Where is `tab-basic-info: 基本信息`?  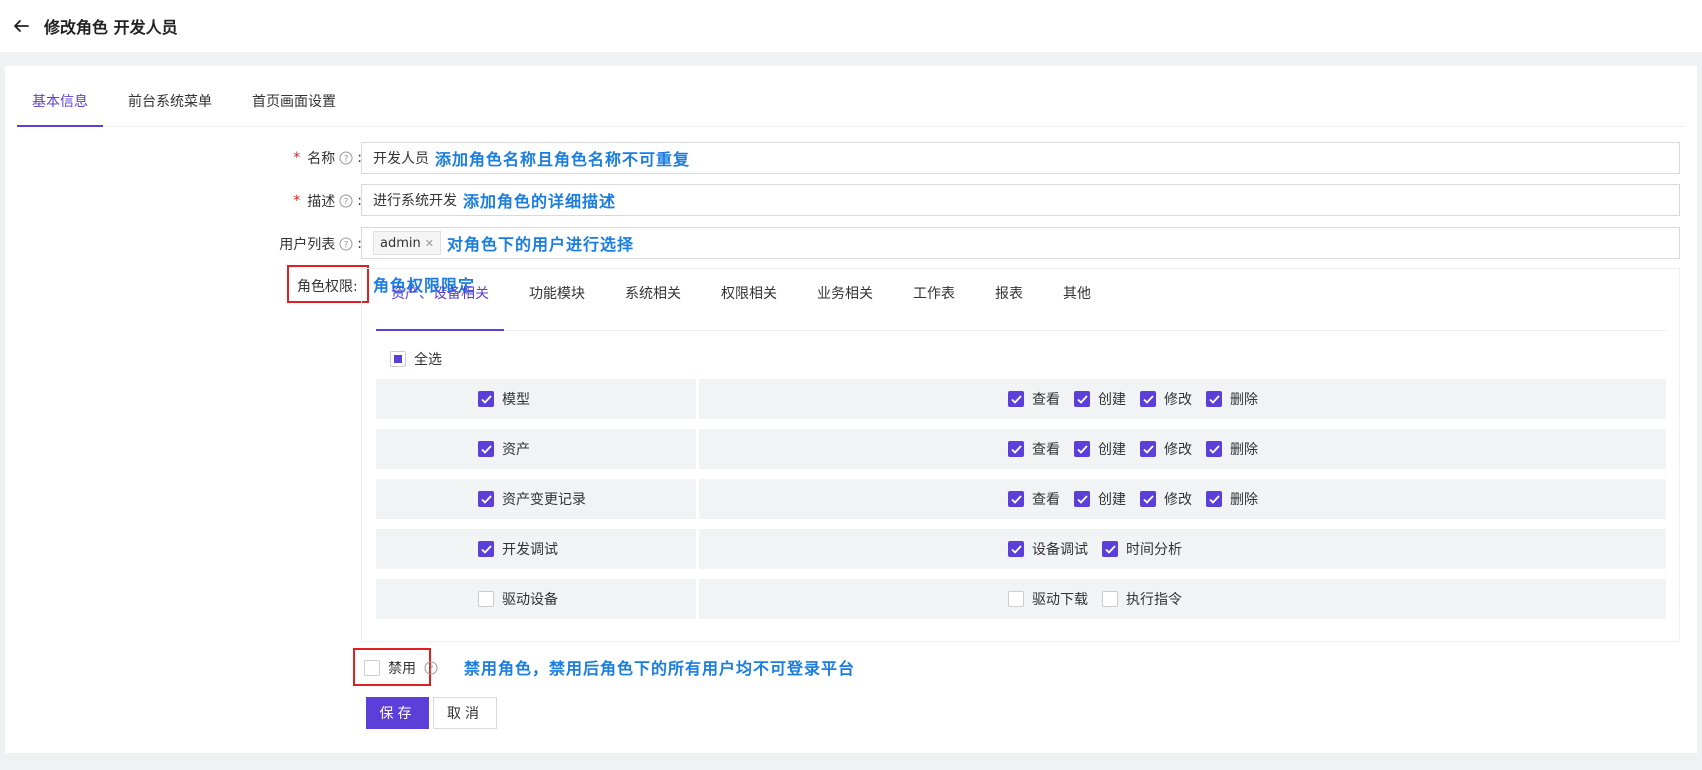
tab-basic-info: 基本信息 is located at coordinates (60, 96).